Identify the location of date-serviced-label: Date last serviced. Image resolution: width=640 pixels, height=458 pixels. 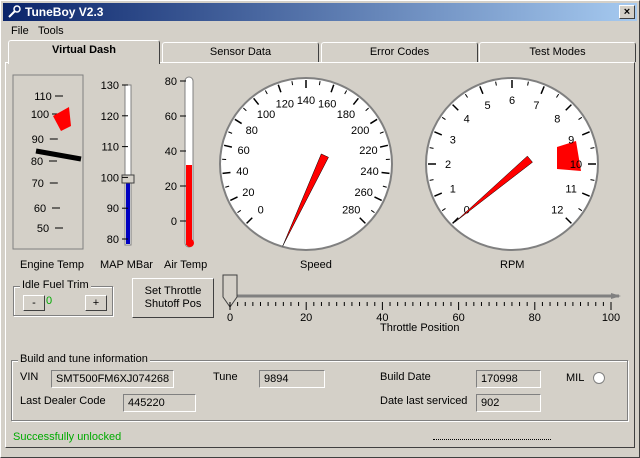
(424, 401).